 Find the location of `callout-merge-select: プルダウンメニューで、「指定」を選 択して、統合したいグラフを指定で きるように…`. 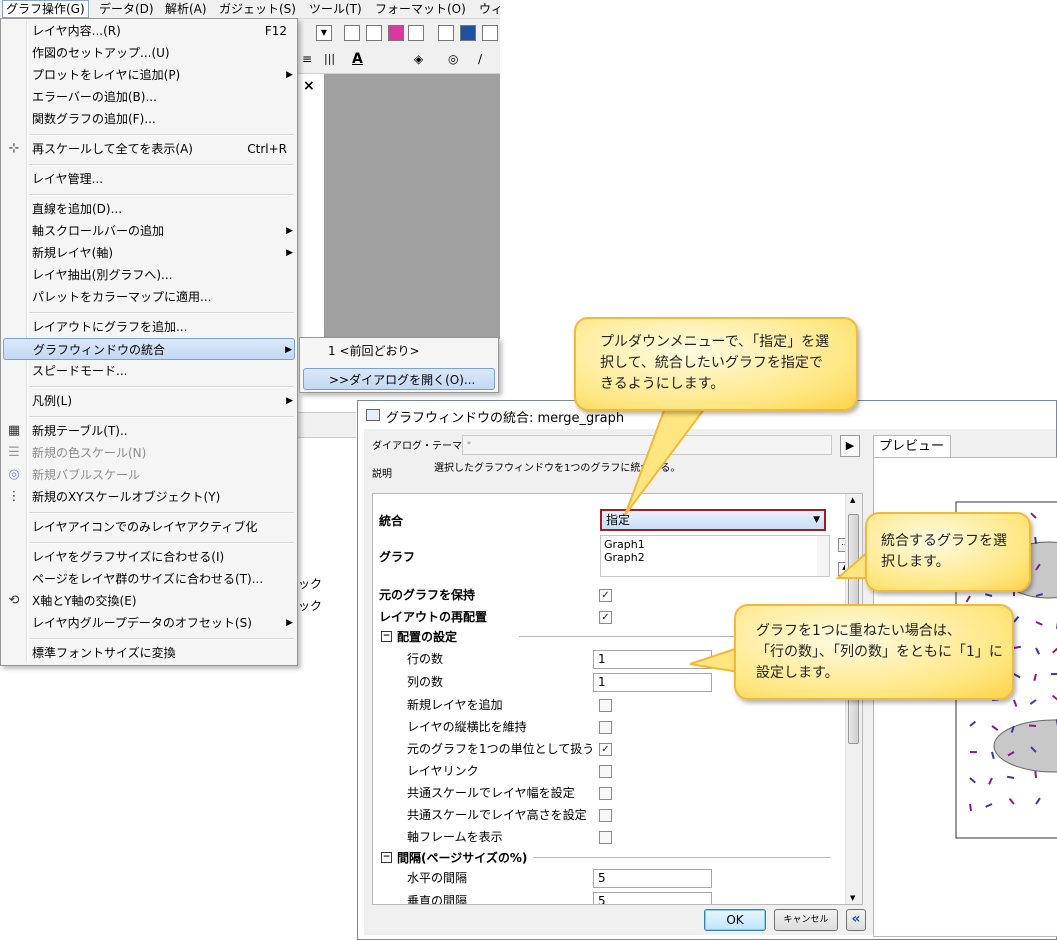

callout-merge-select: プルダウンメニューで、「指定」を選 択して、統合したいグラフを指定で きるように… is located at coordinates (716, 364).